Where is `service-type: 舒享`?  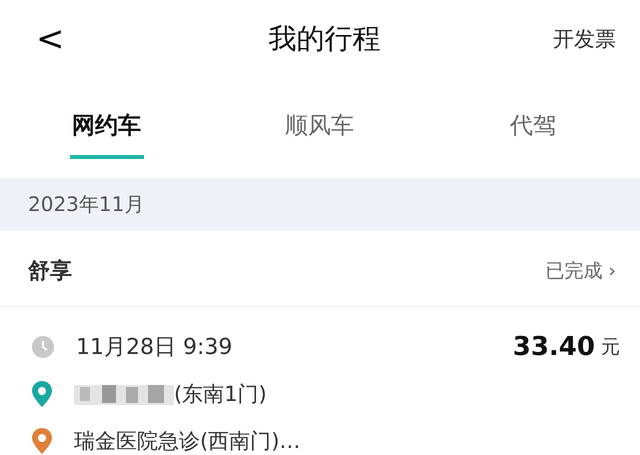 service-type: 舒享 is located at coordinates (50, 272).